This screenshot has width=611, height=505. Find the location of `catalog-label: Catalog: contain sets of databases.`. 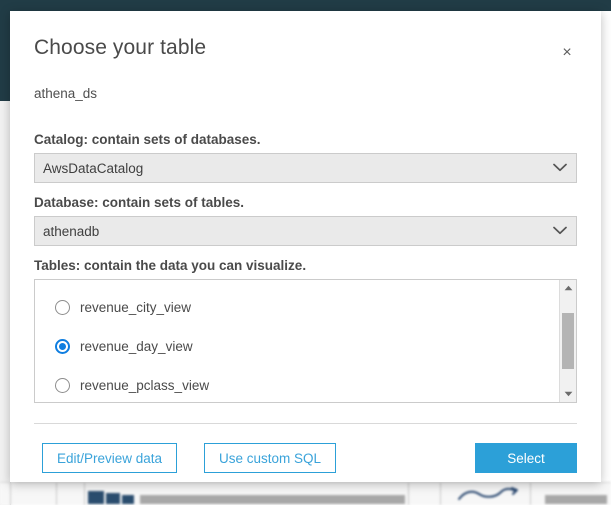

catalog-label: Catalog: contain sets of databases. is located at coordinates (147, 139).